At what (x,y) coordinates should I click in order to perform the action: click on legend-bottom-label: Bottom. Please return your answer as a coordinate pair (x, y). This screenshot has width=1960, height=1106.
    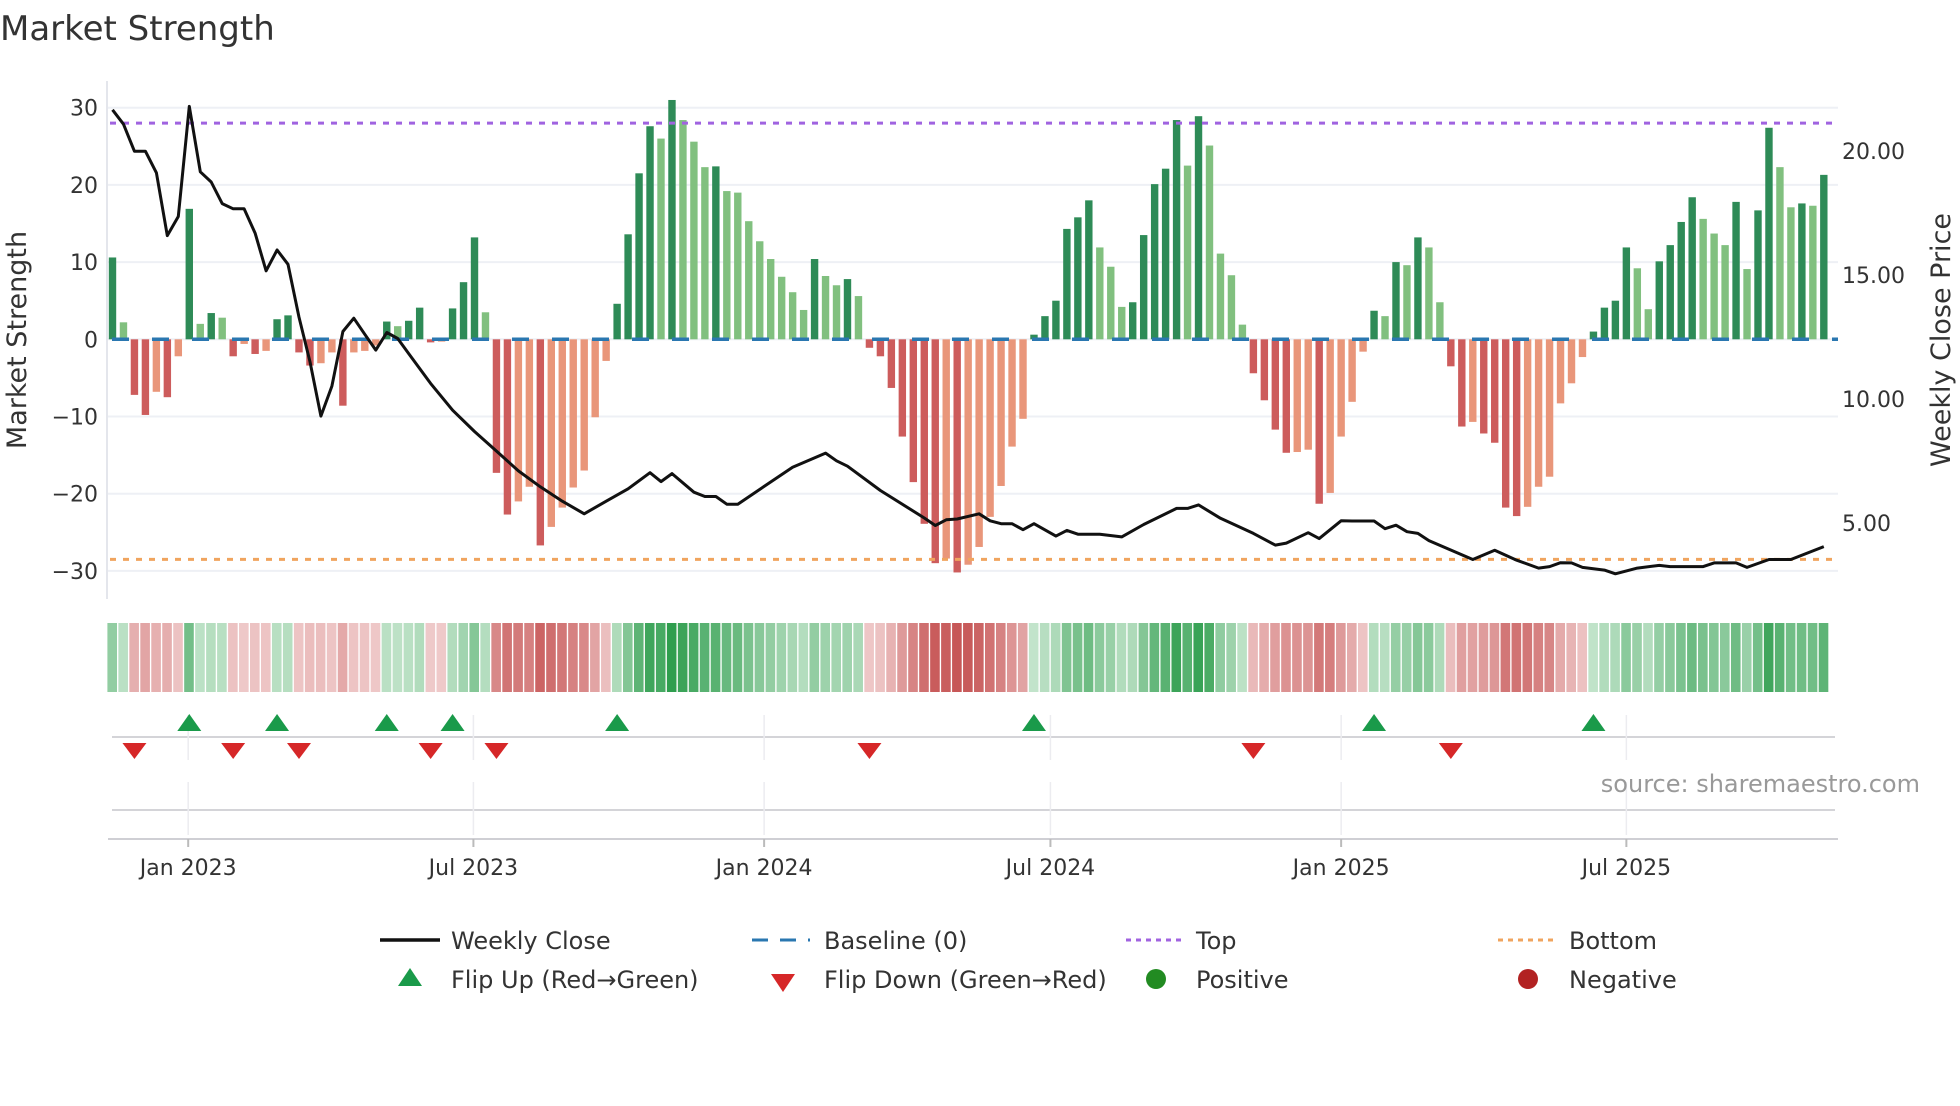
    Looking at the image, I should click on (1613, 941).